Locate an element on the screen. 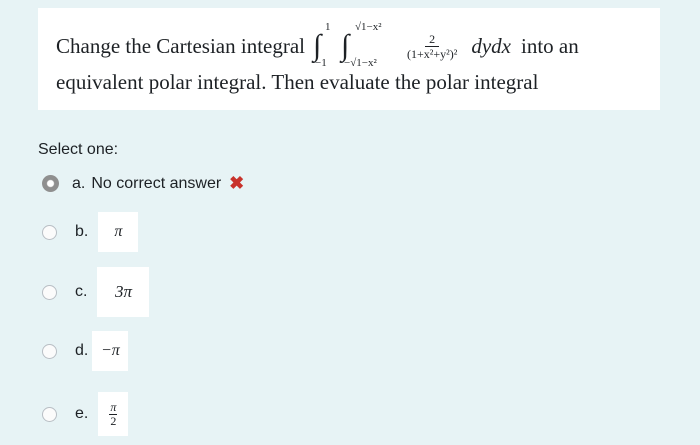  inner-upper-limit: √1−x² is located at coordinates (368, 27).